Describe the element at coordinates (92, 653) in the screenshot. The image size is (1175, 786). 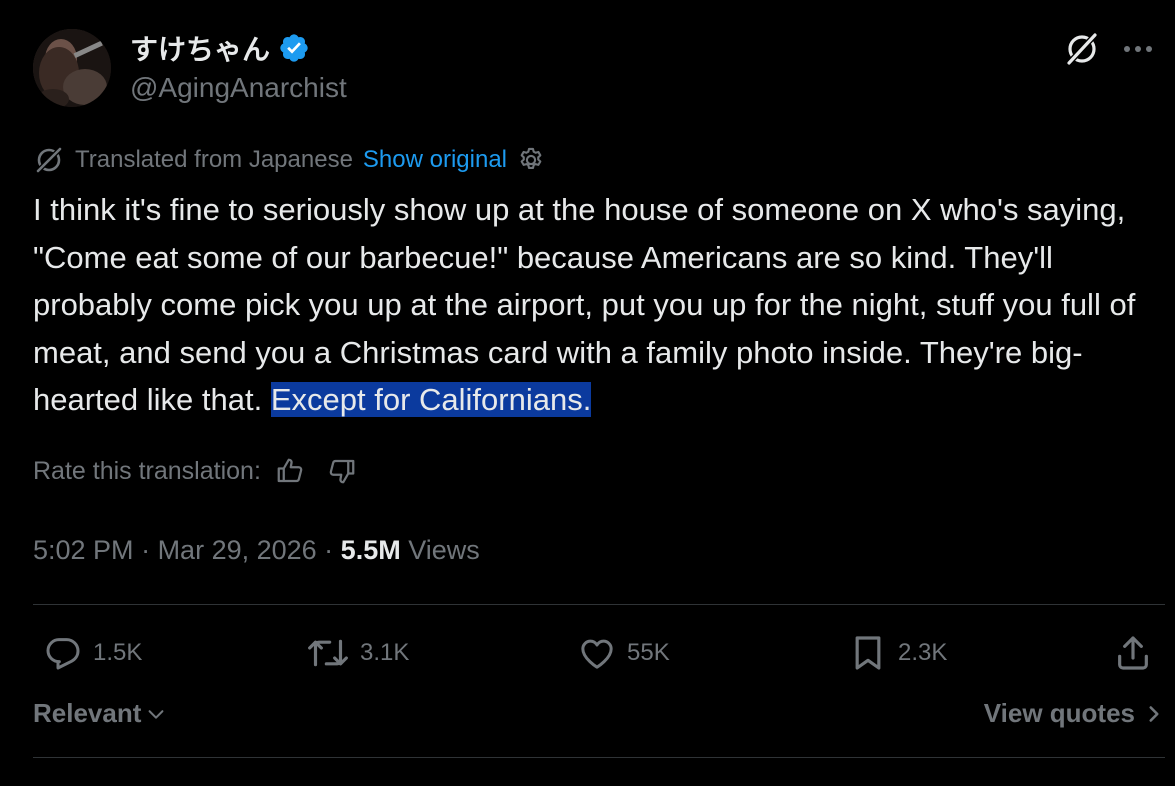
I see `reply-button: 1.5K` at that location.